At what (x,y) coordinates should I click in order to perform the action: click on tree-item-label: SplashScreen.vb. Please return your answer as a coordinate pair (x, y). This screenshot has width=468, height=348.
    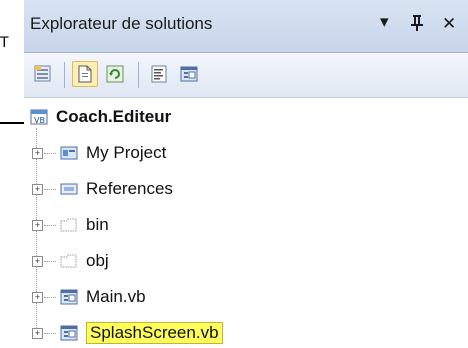
    Looking at the image, I should click on (154, 333).